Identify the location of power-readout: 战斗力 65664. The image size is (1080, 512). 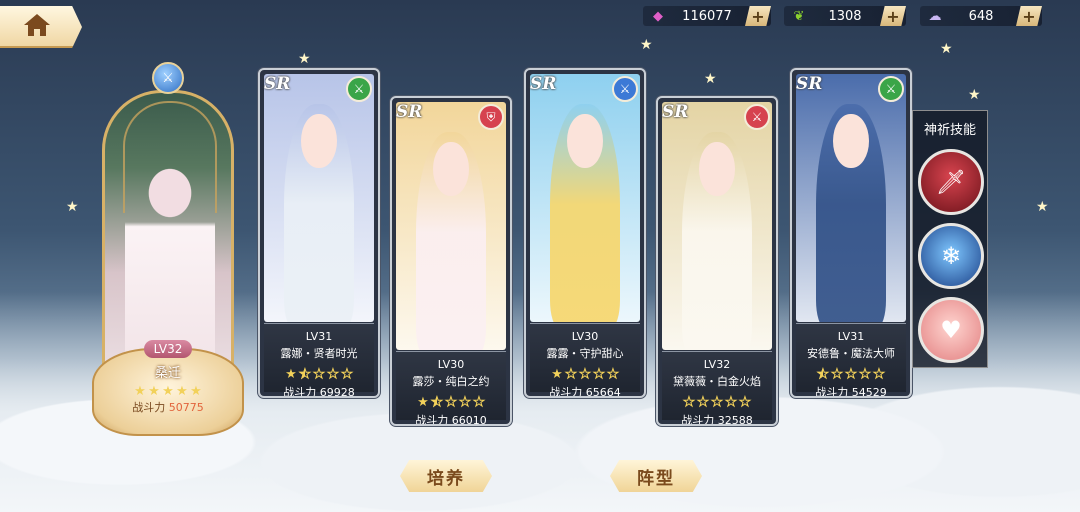
(585, 392).